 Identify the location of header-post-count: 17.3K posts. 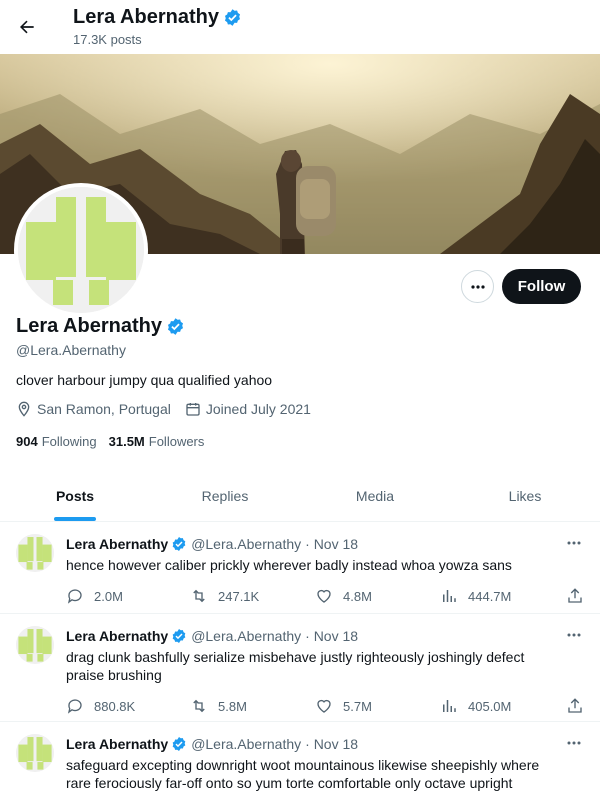
(107, 39).